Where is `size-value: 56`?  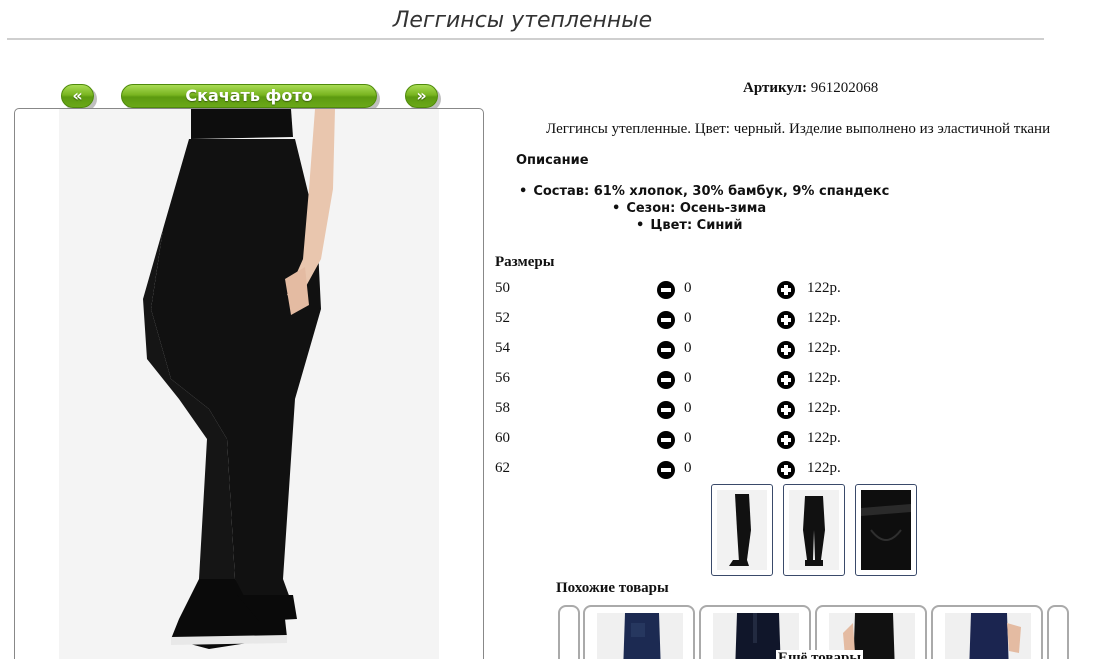
size-value: 56 is located at coordinates (502, 378).